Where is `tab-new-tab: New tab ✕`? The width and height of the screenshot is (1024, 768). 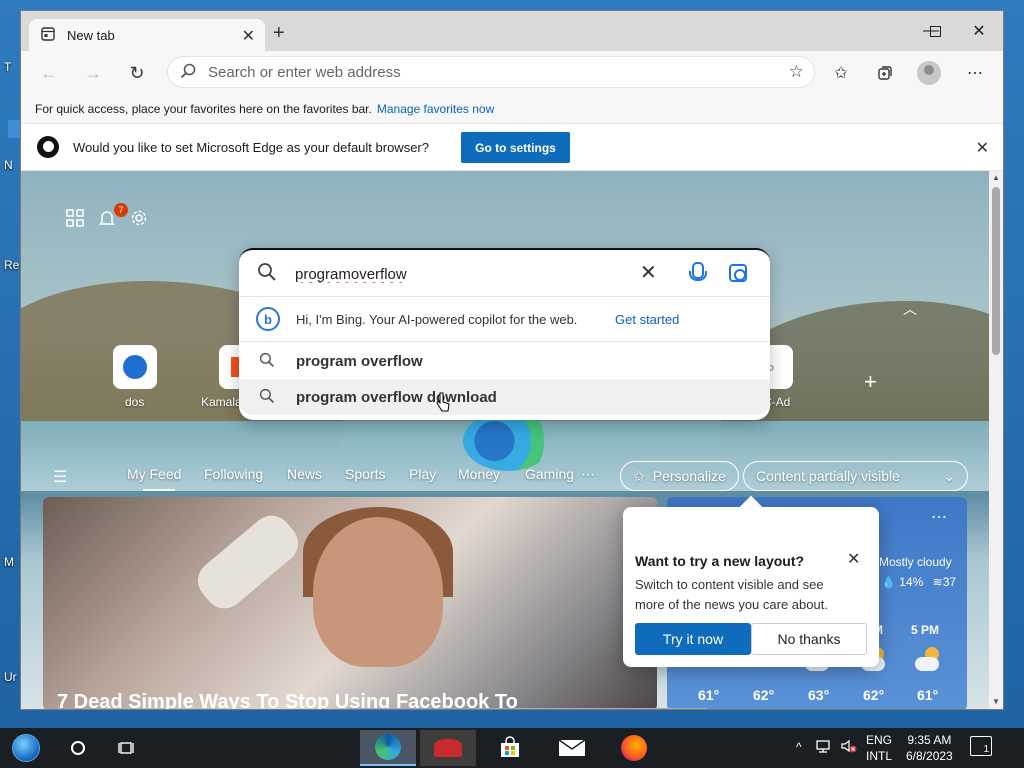
tab-new-tab: New tab ✕ is located at coordinates (147, 35).